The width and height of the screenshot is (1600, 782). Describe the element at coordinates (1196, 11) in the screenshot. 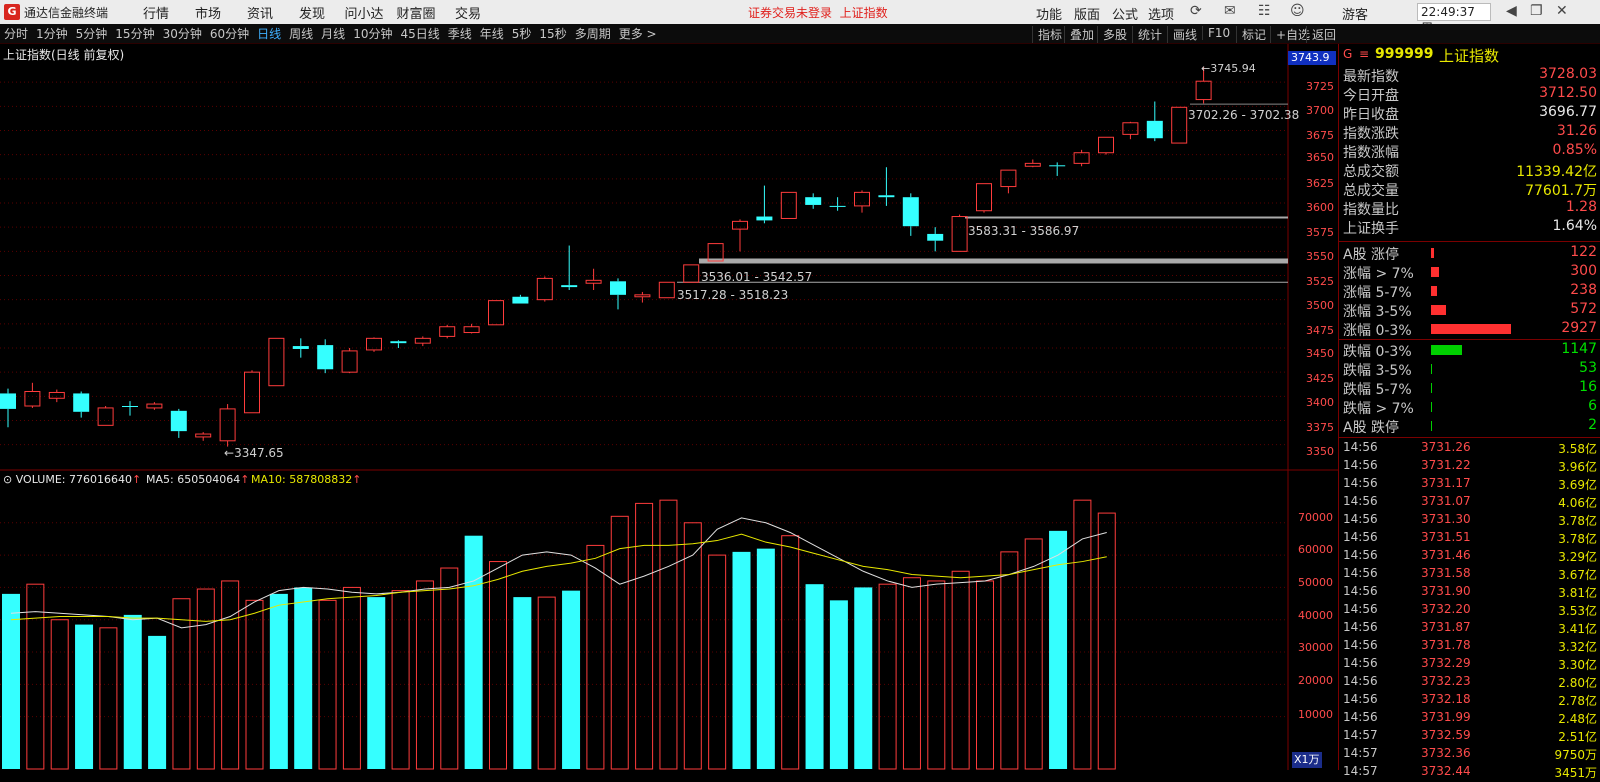

I see `refresh-icon: ⟳` at that location.